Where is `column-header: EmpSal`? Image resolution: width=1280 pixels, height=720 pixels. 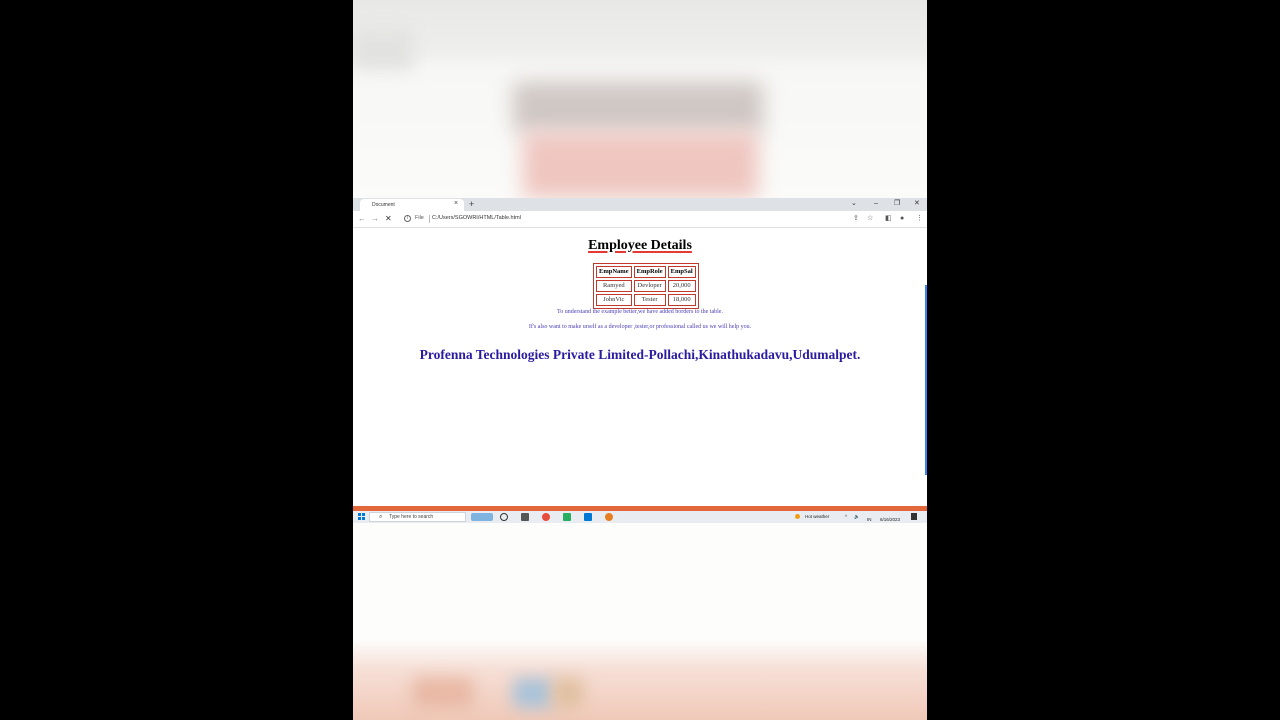
column-header: EmpSal is located at coordinates (681, 272).